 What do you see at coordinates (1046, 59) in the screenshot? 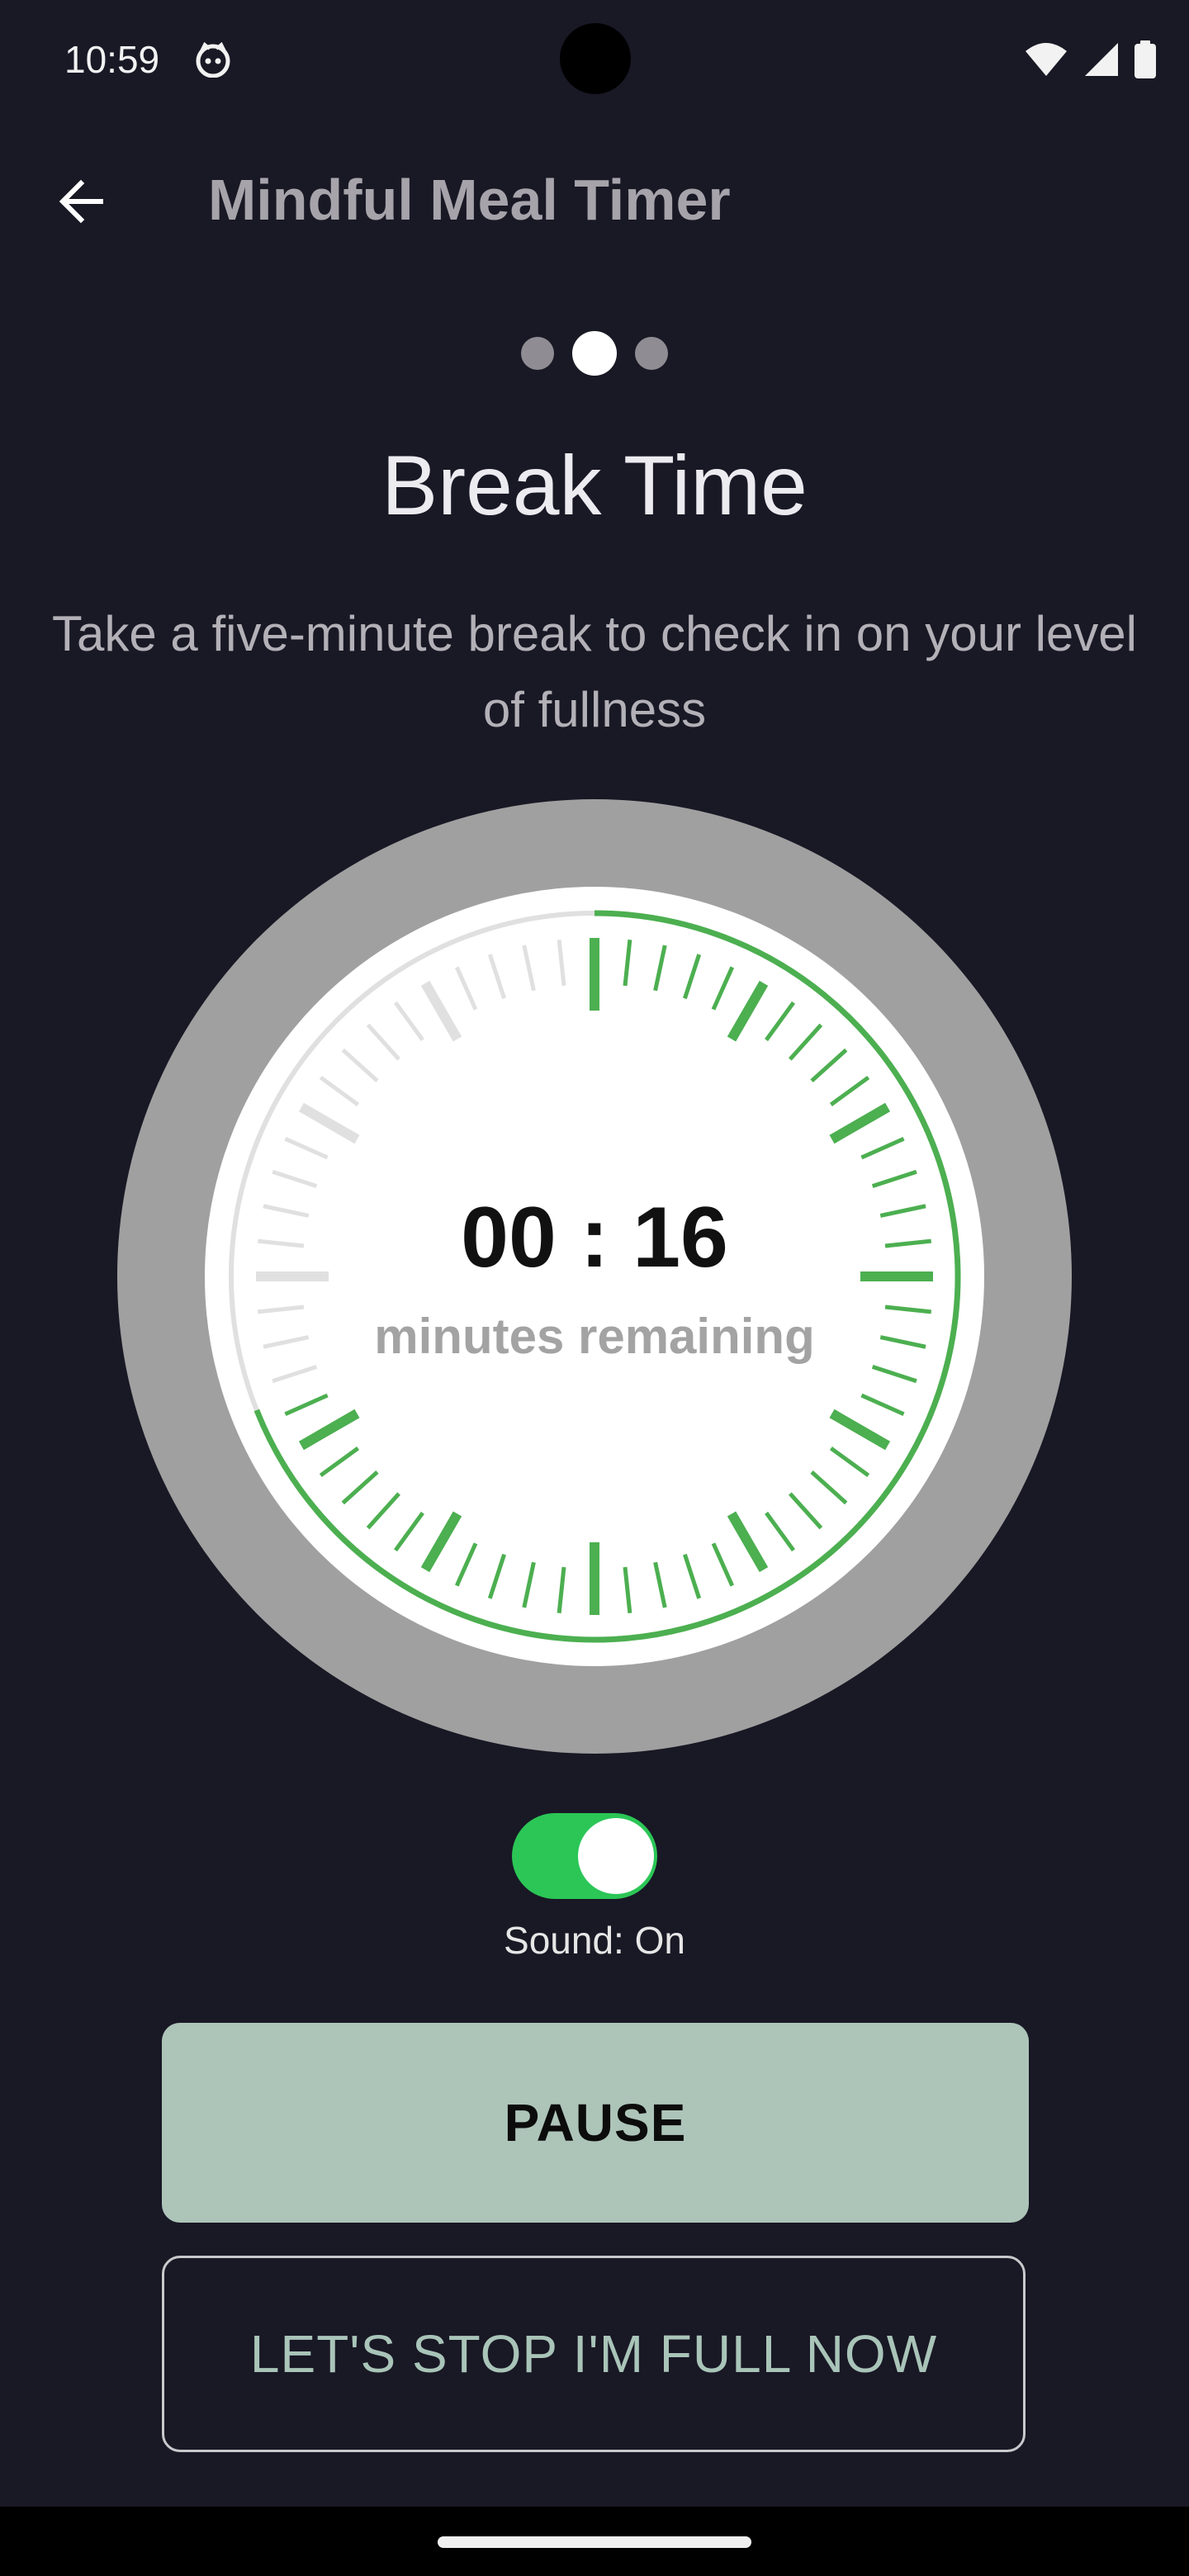
I see `wifi-icon` at bounding box center [1046, 59].